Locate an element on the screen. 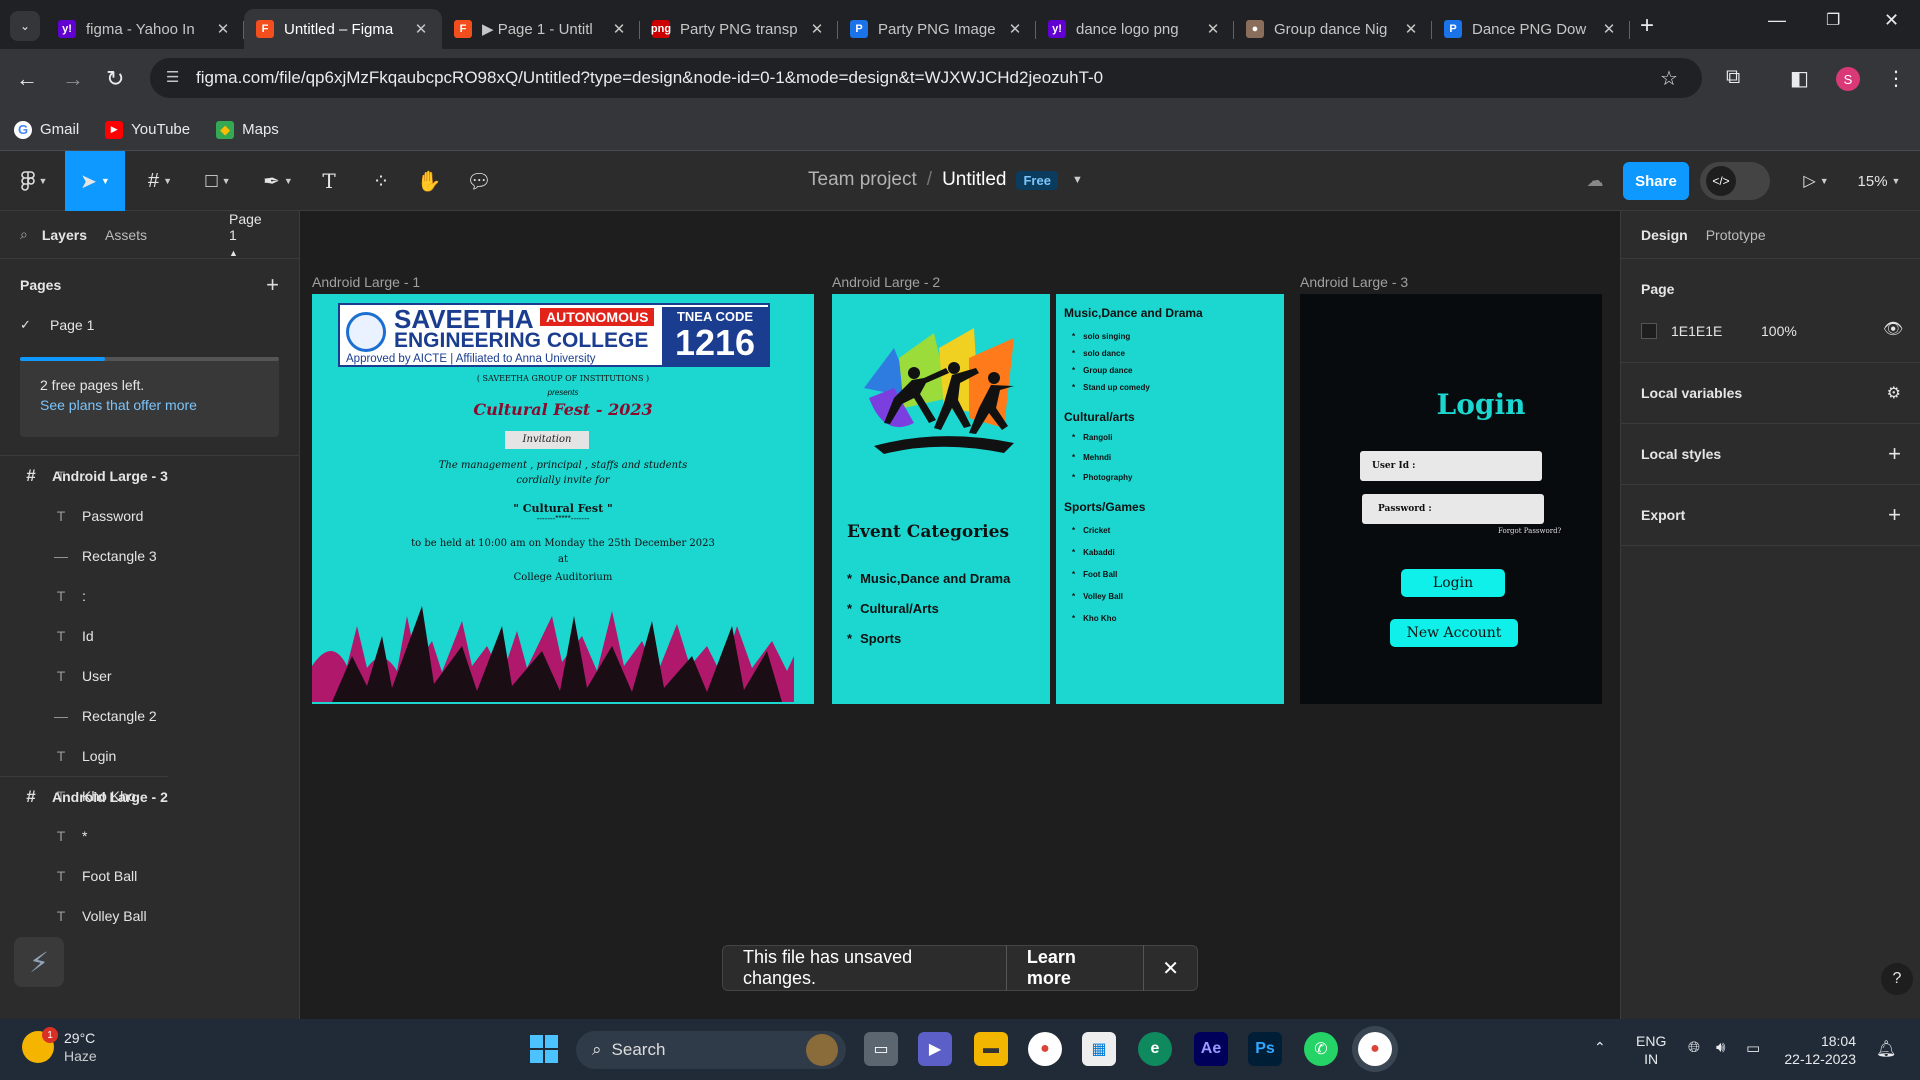 The image size is (1920, 1080). side-panel-icon: ◧ is located at coordinates (1799, 78).